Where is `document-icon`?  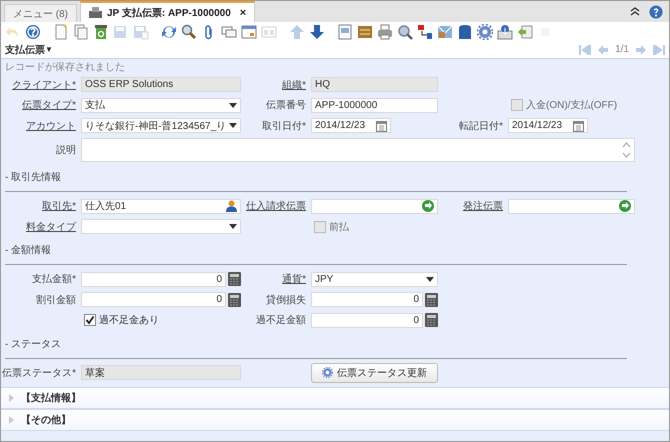 document-icon is located at coordinates (345, 32).